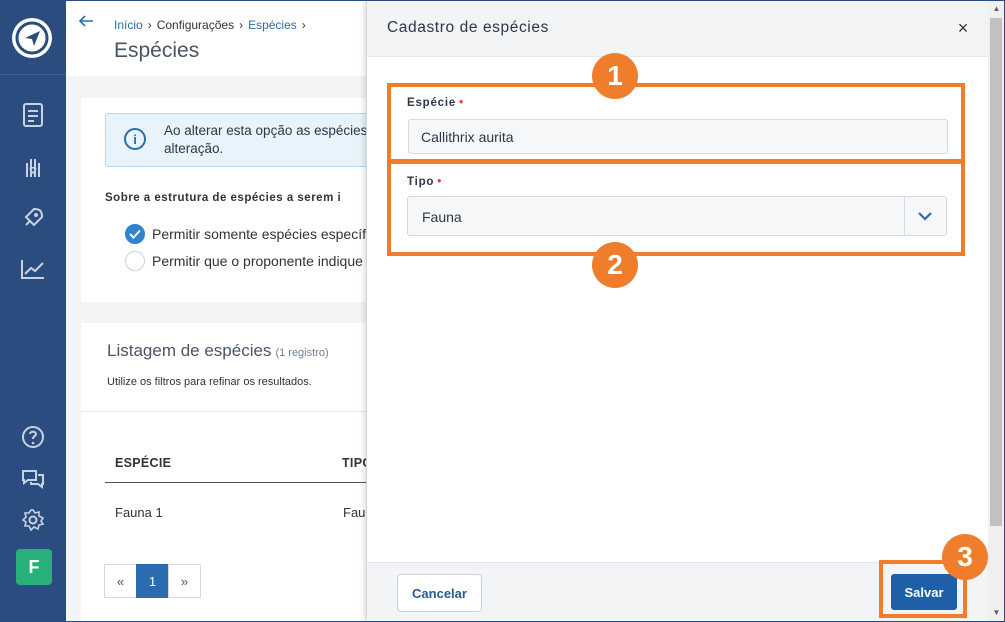 The image size is (1005, 622). Describe the element at coordinates (996, 272) in the screenshot. I see `scroll-thumb` at that location.